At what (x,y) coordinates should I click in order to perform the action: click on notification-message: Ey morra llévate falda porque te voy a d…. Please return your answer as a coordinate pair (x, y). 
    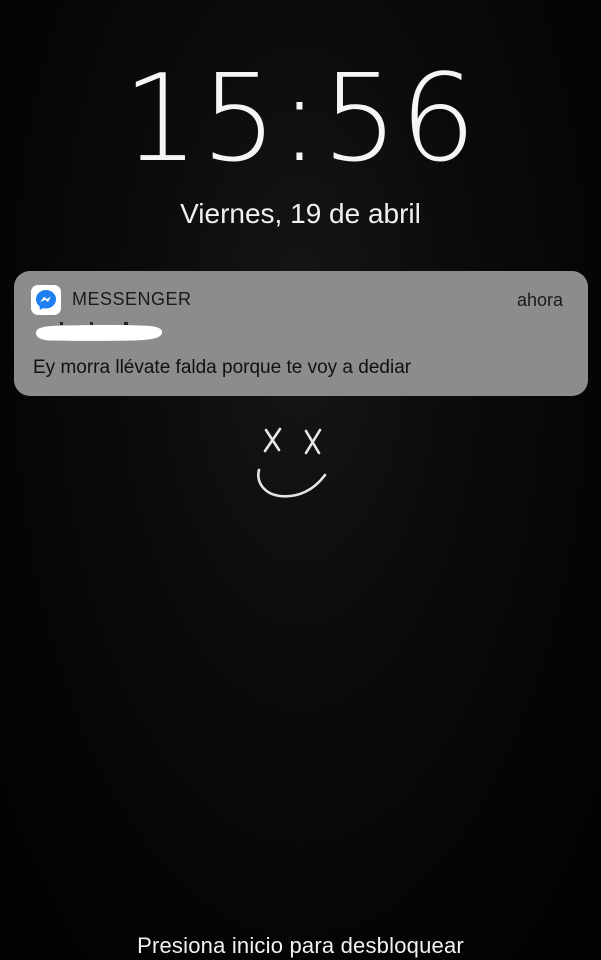
    Looking at the image, I should click on (222, 367).